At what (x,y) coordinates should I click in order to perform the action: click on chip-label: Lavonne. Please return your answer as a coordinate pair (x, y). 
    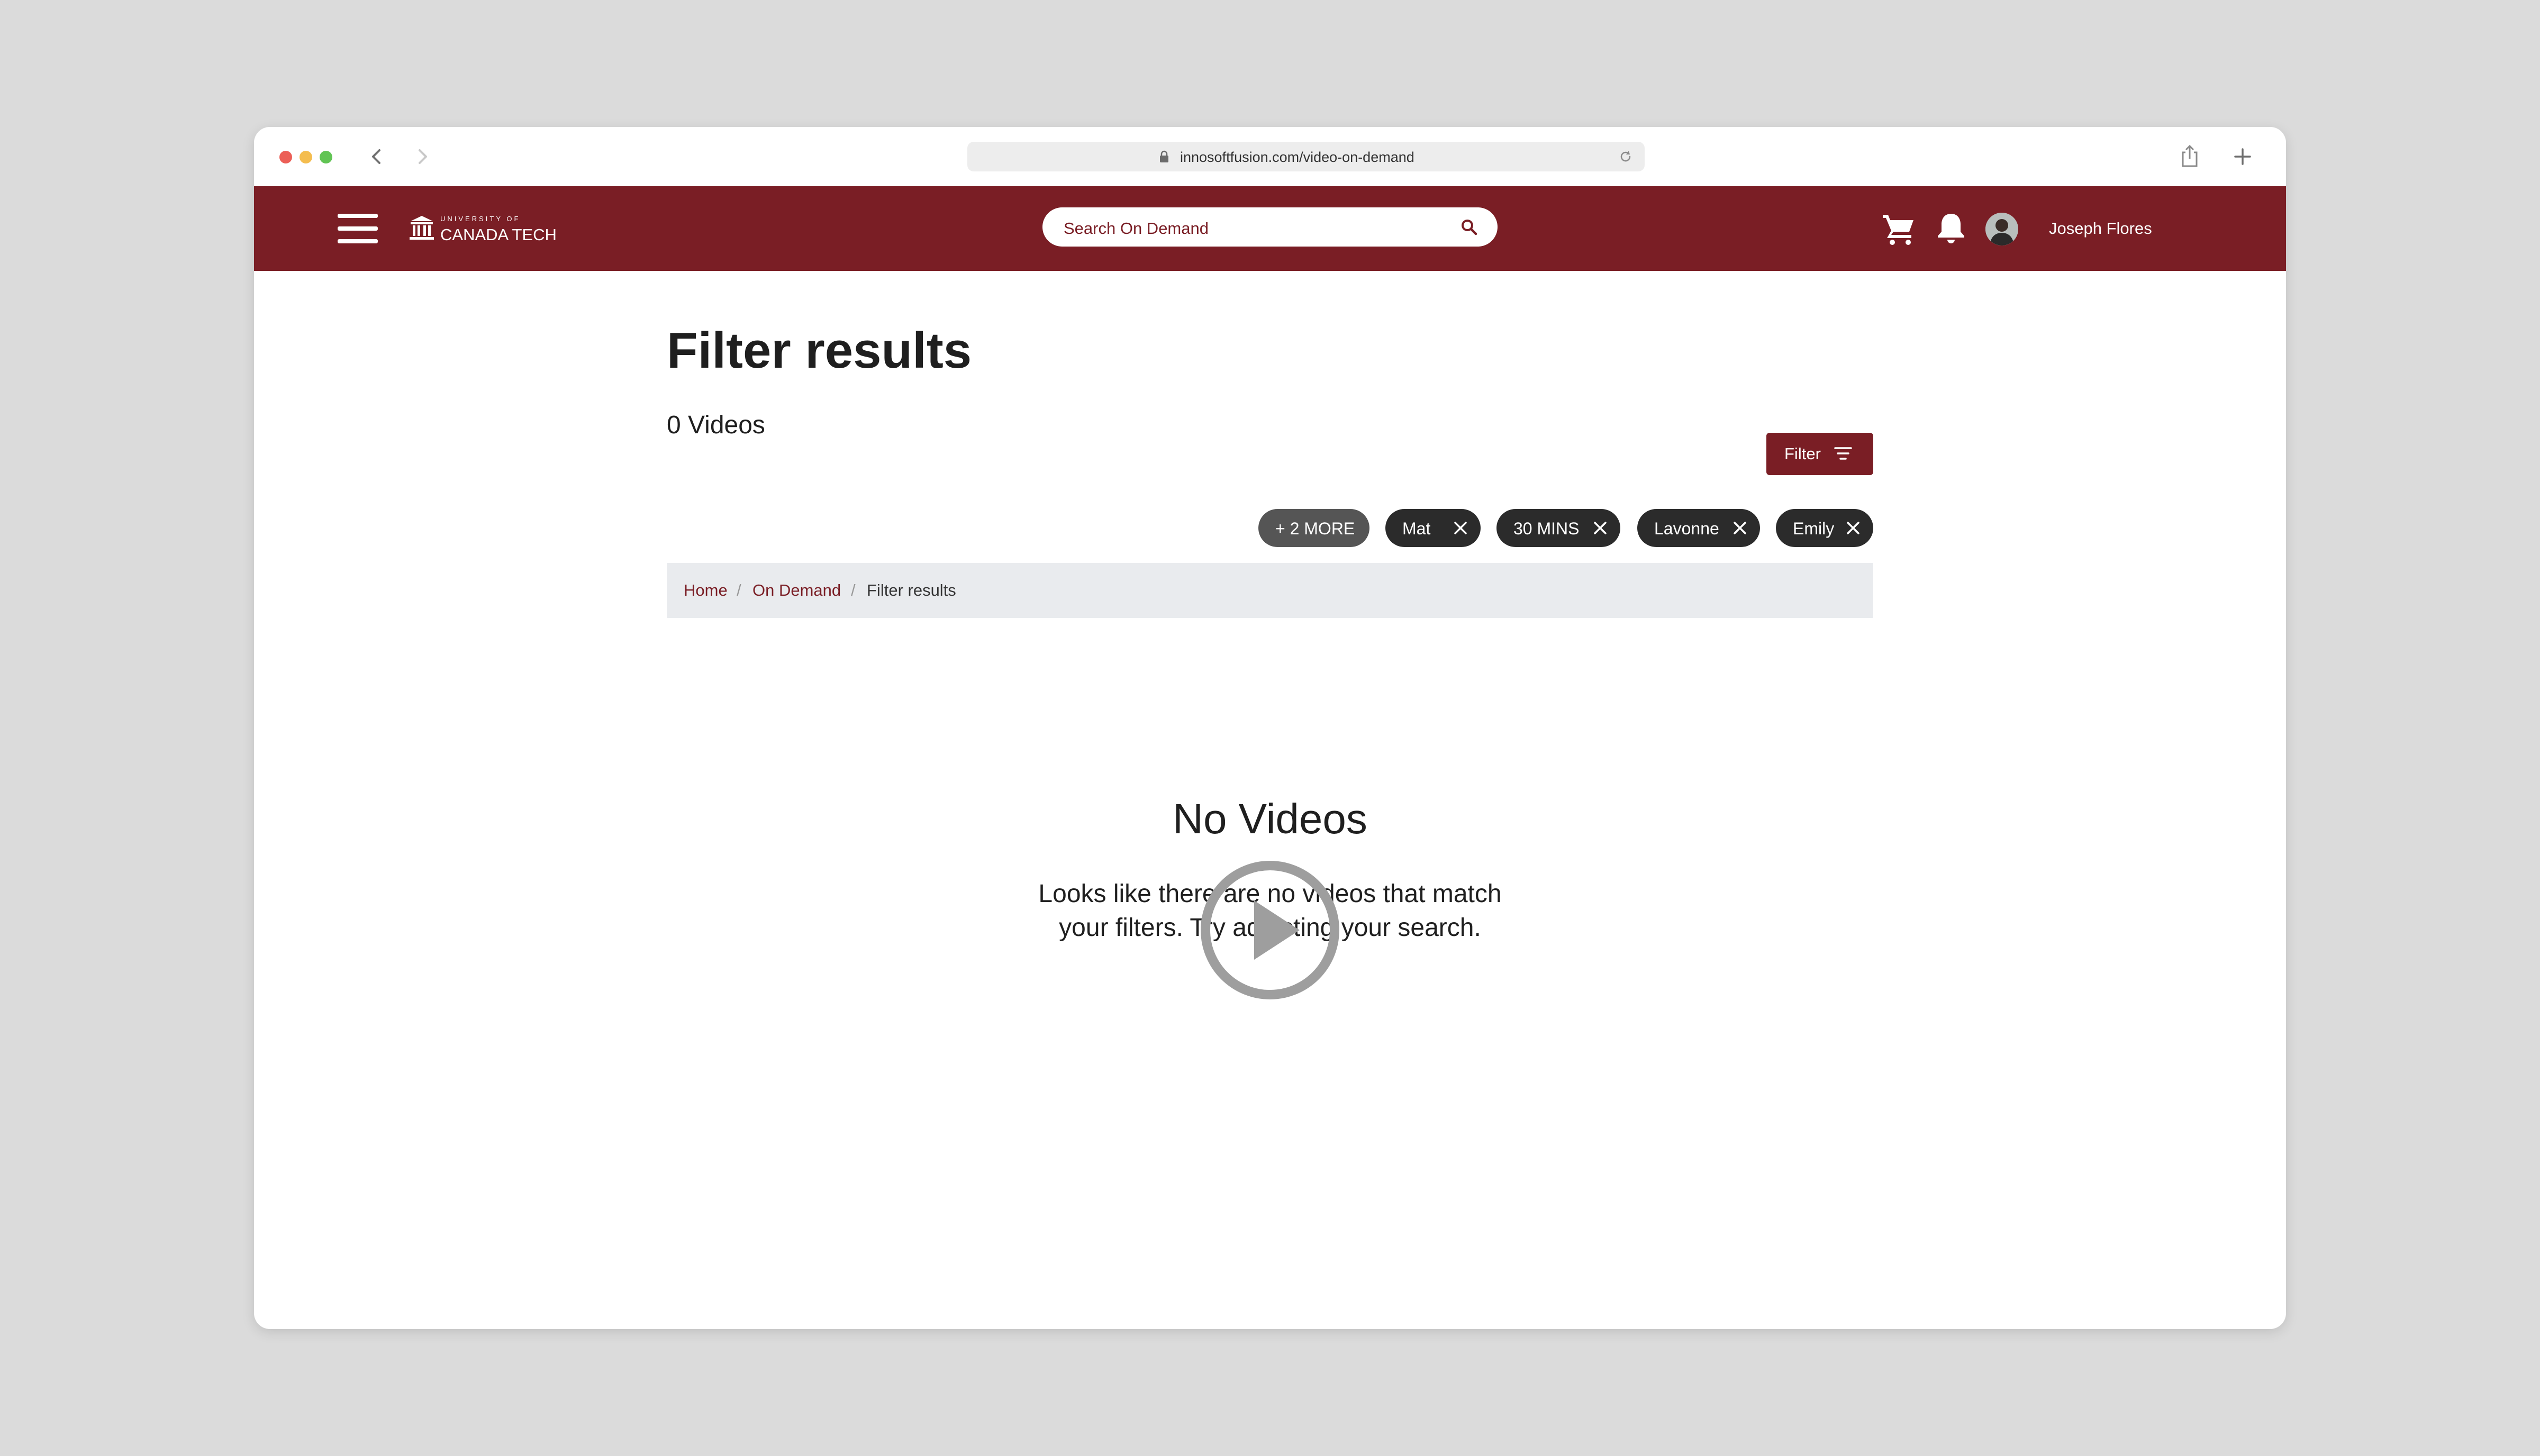
    Looking at the image, I should click on (1686, 528).